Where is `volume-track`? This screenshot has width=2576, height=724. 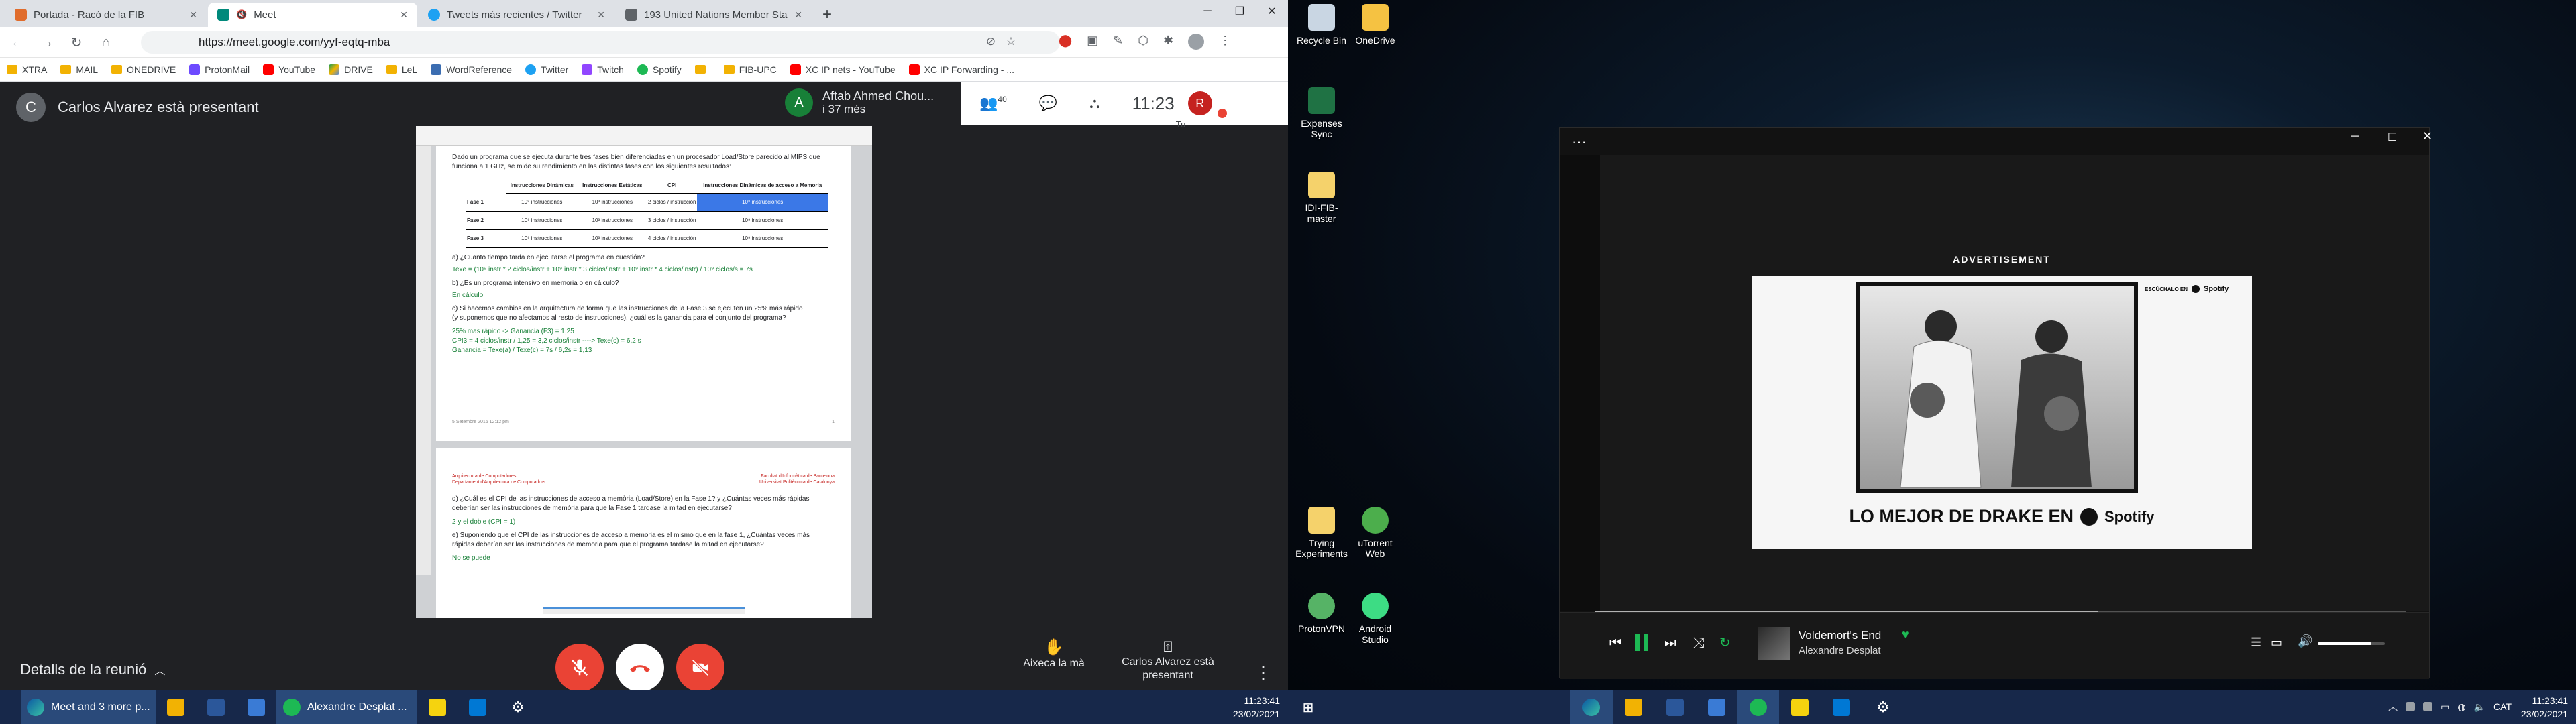 volume-track is located at coordinates (2351, 643).